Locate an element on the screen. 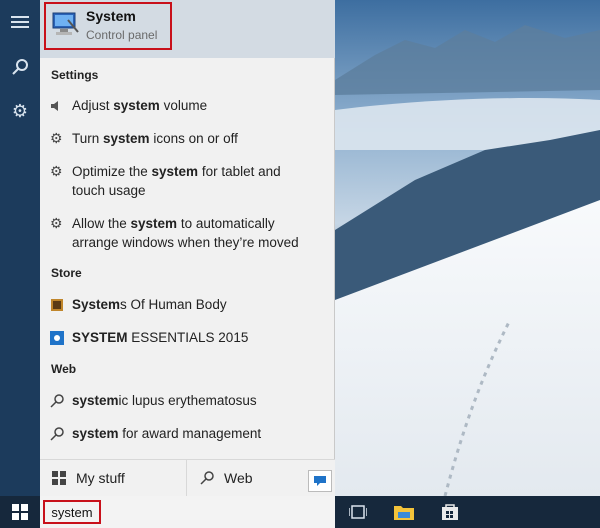 Image resolution: width=600 pixels, height=528 pixels. app-icon is located at coordinates (61, 337).